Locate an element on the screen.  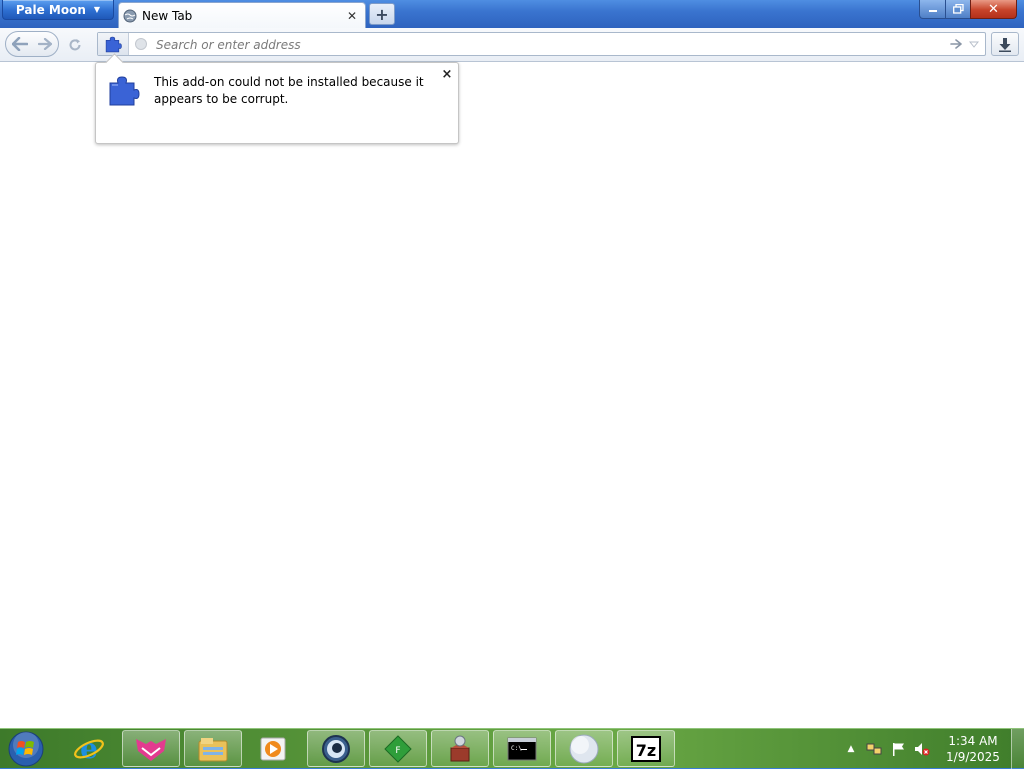
app-button-label: Pale Moon is located at coordinates (50, 9).